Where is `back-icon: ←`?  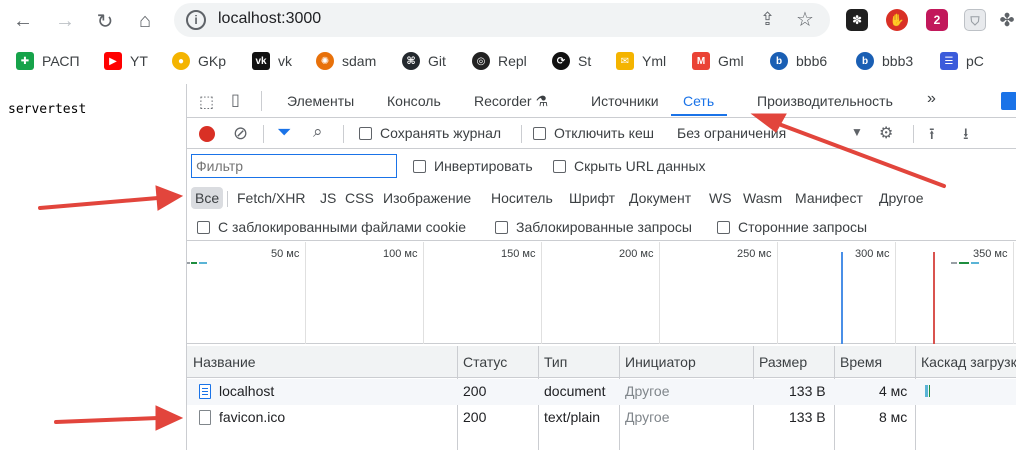 back-icon: ← is located at coordinates (23, 21).